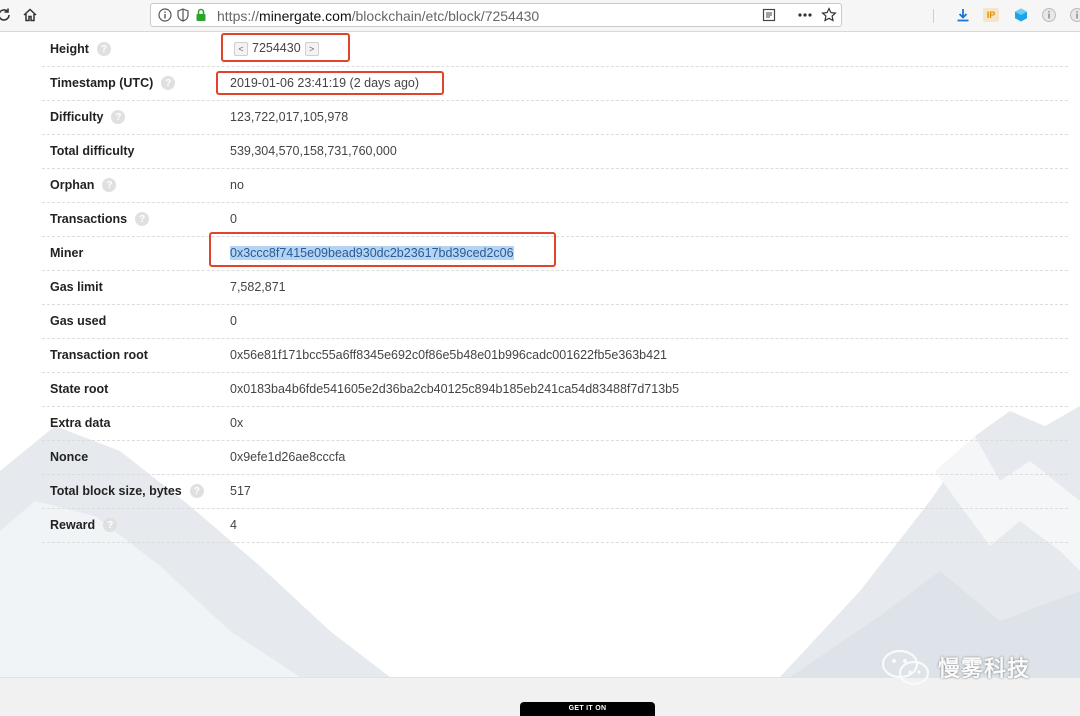 This screenshot has height=716, width=1080. I want to click on row-label: Miner, so click(66, 253).